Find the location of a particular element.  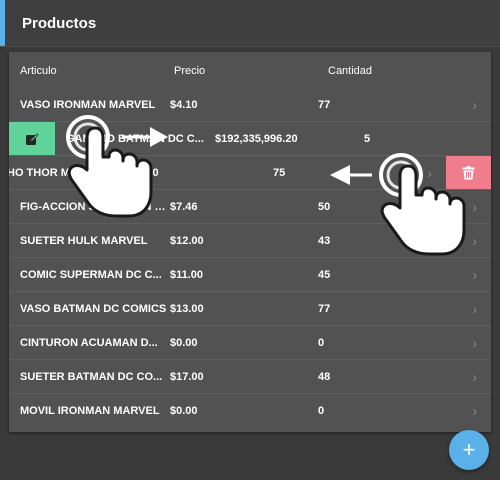

product-price: $192,335,996.20 is located at coordinates (256, 139).